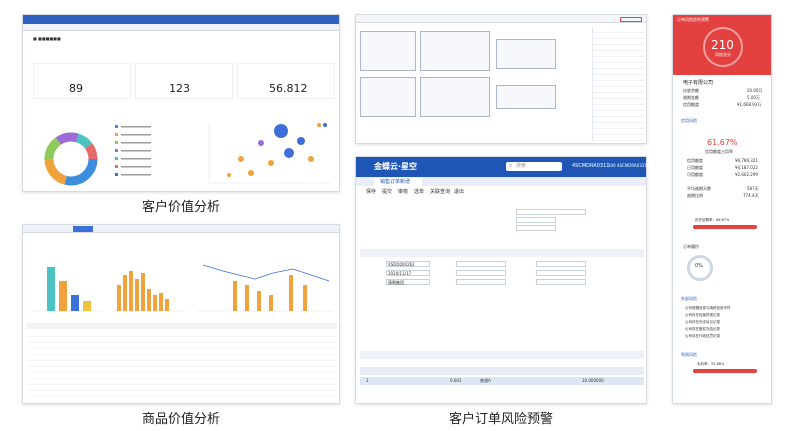 This screenshot has width=800, height=431. Describe the element at coordinates (396, 166) in the screenshot. I see `brand-logo: 金蝶云·星空` at that location.